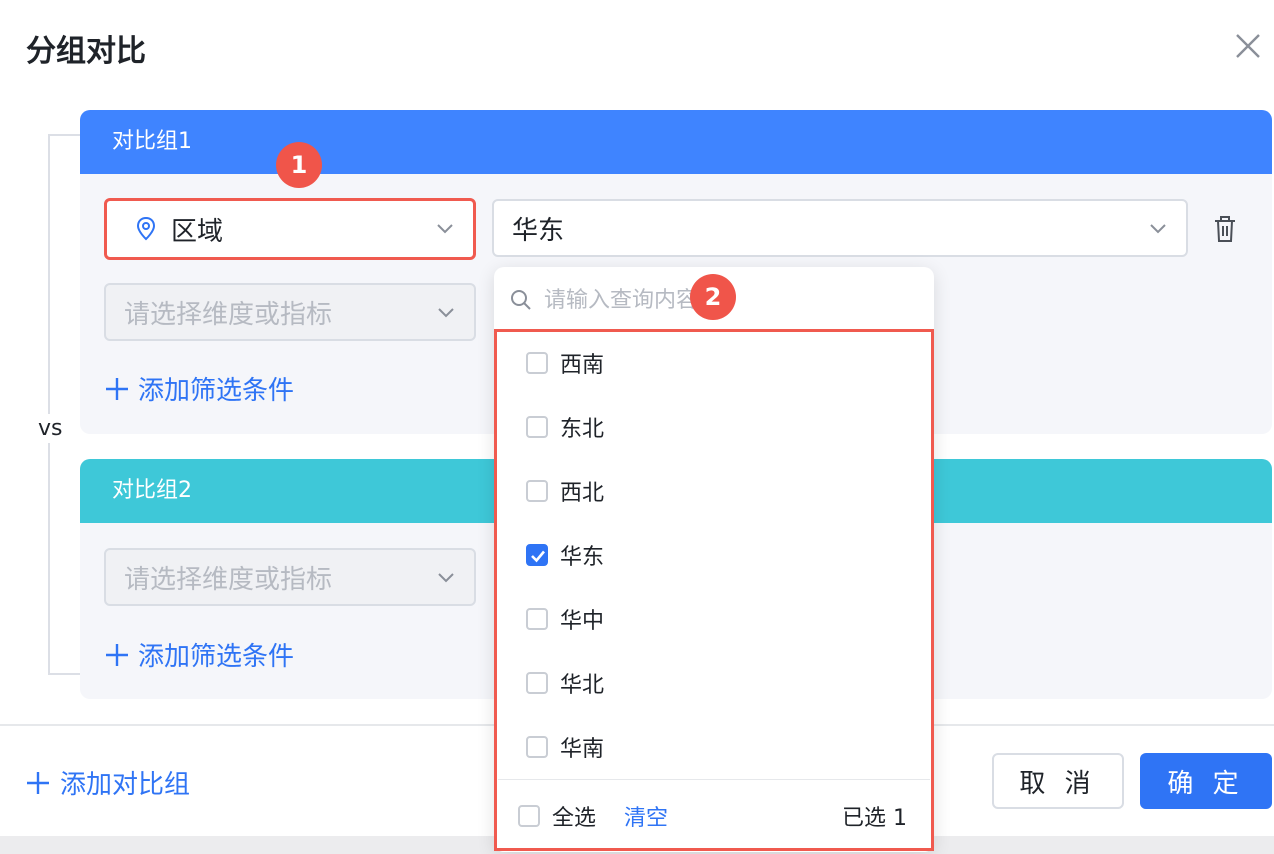 Image resolution: width=1274 pixels, height=854 pixels. I want to click on option-label: 华北, so click(582, 685).